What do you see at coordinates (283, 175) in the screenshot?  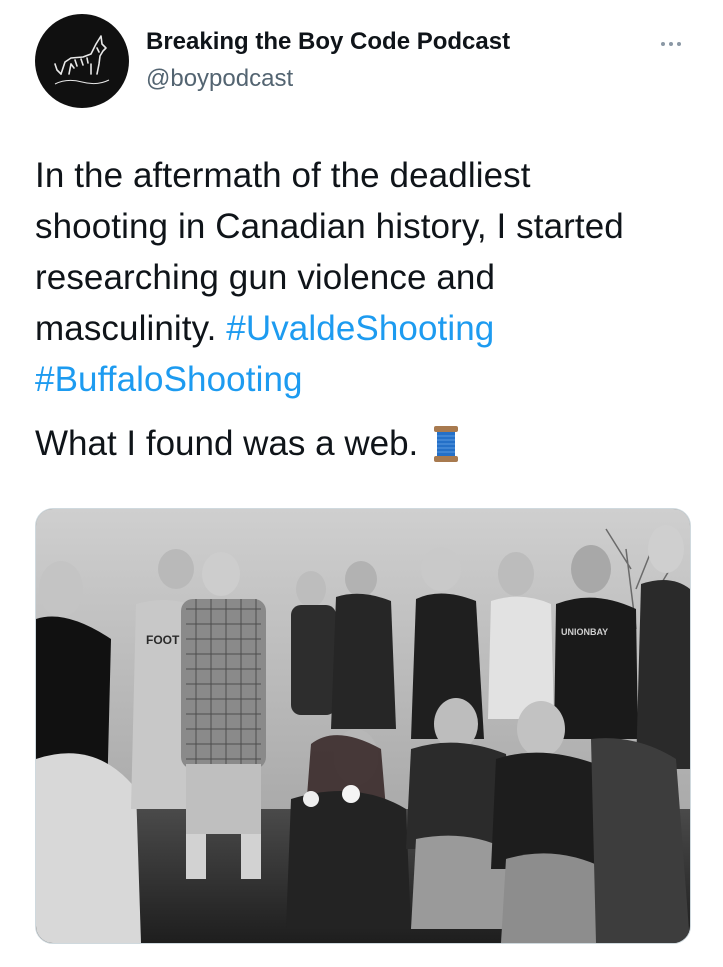 I see `tweet-text-line: In the aftermath of the deadliest` at bounding box center [283, 175].